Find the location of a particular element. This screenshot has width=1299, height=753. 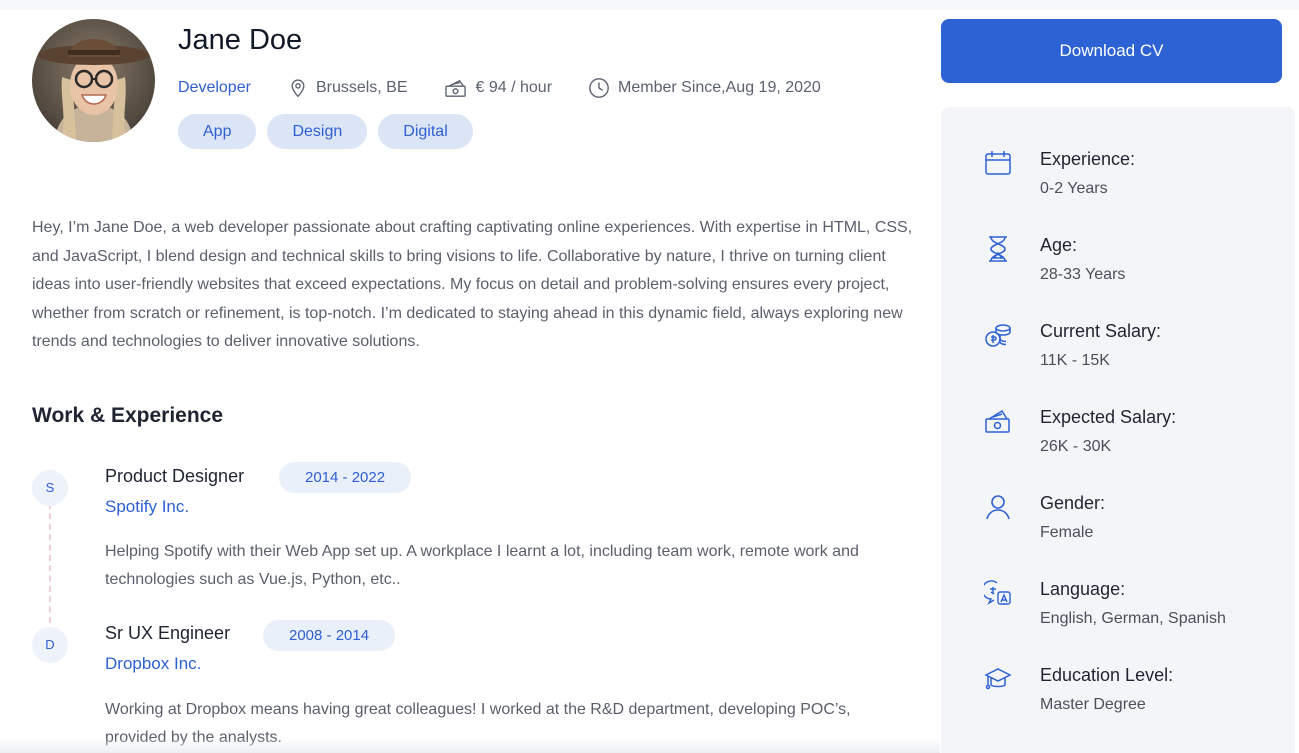

location-text: Brussels, BE is located at coordinates (361, 87).